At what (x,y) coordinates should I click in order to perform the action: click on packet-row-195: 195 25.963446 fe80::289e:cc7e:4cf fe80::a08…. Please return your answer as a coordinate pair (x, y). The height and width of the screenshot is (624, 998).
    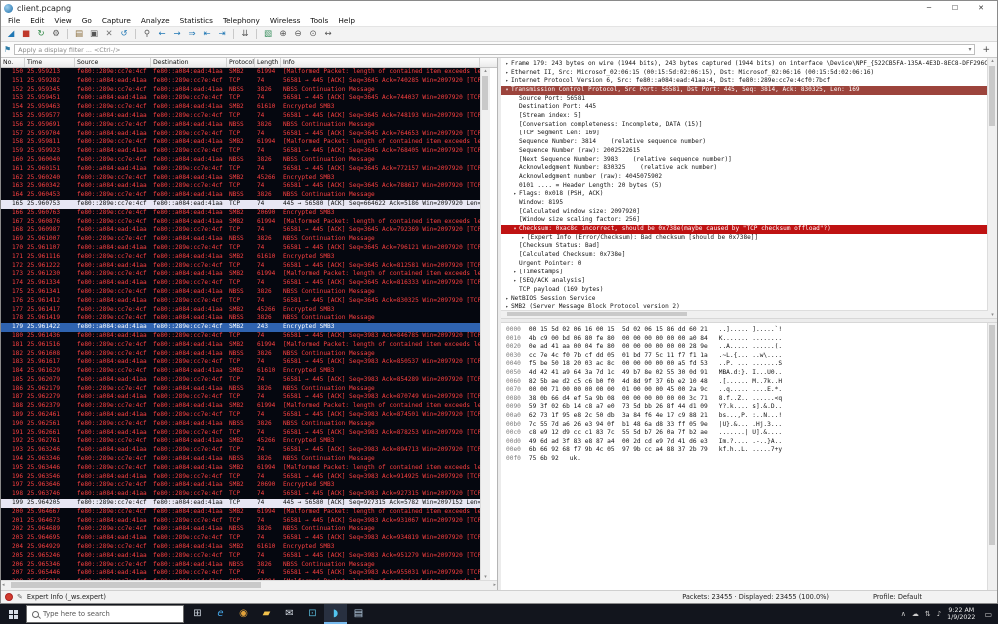
    Looking at the image, I should click on (240, 468).